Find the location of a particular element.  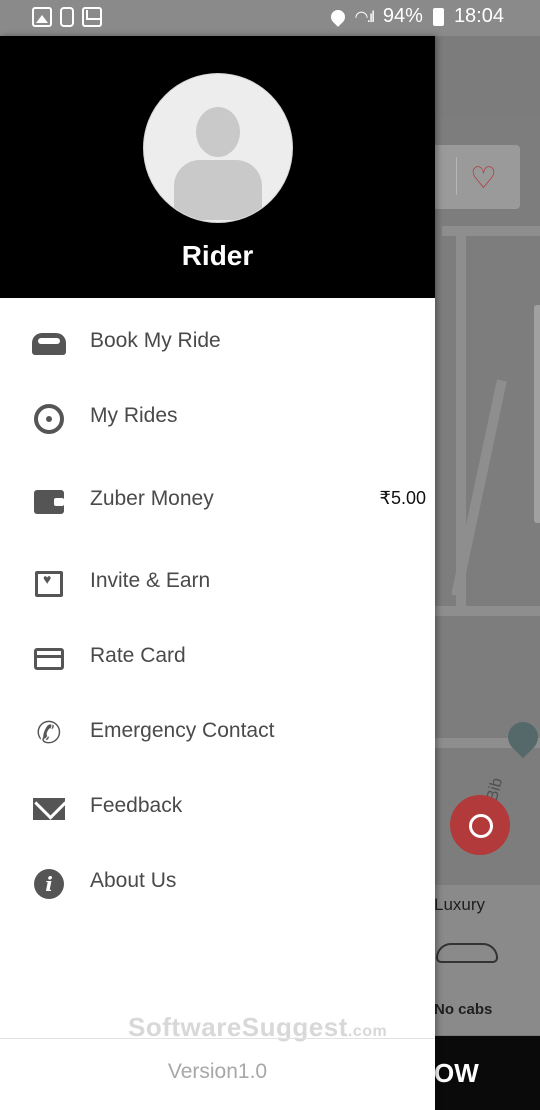

menu-item-book-my-ride: Book My Ride is located at coordinates (217, 344).